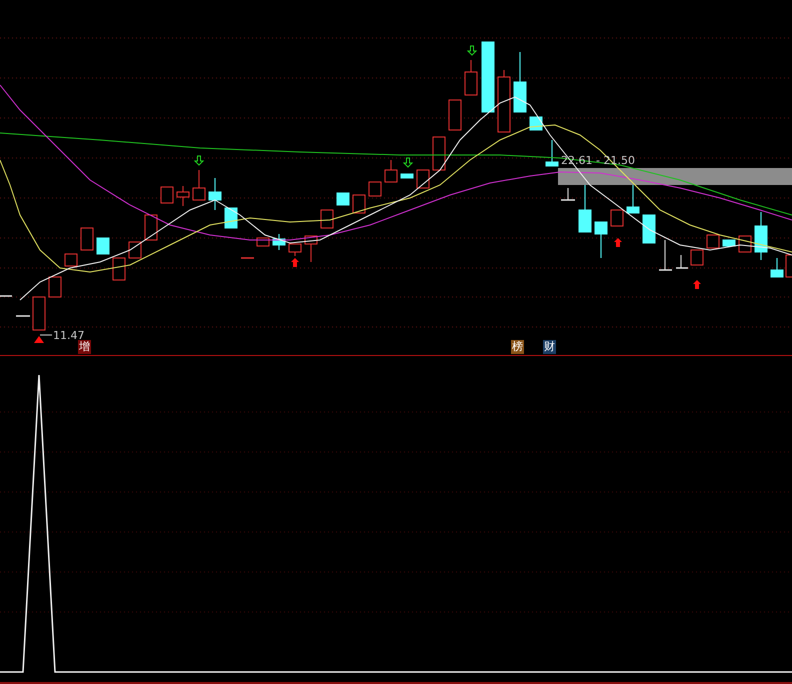  What do you see at coordinates (84, 347) in the screenshot?
I see `event-tag: 增` at bounding box center [84, 347].